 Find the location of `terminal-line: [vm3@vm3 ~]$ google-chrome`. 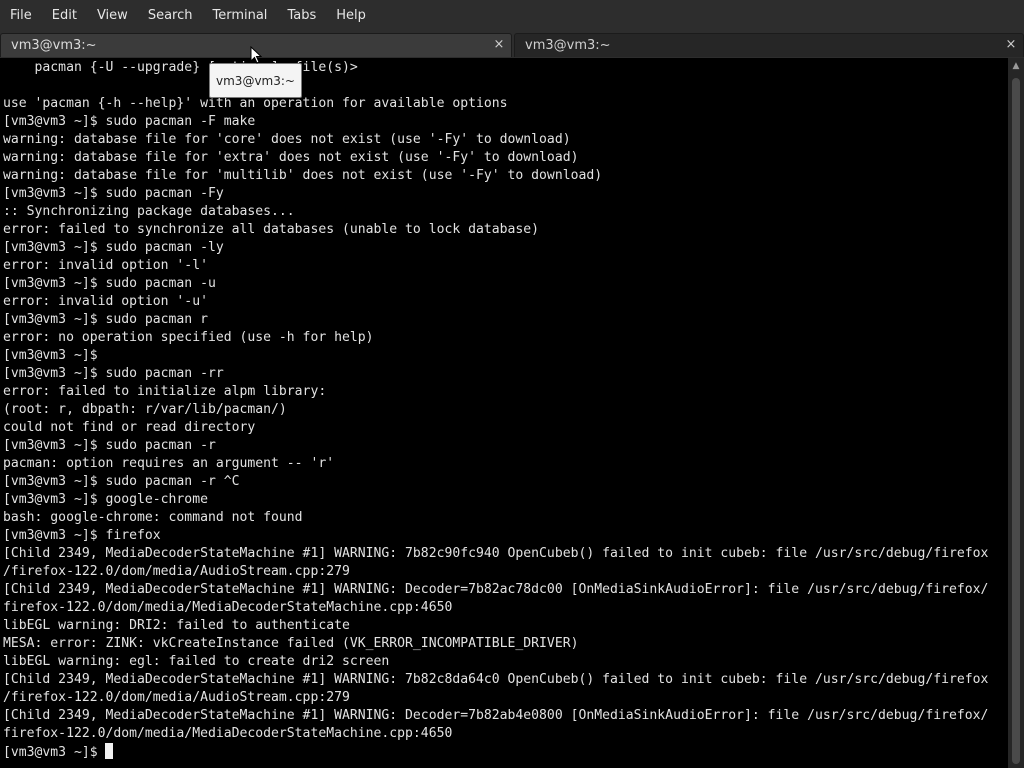

terminal-line: [vm3@vm3 ~]$ google-chrome is located at coordinates (105, 499).